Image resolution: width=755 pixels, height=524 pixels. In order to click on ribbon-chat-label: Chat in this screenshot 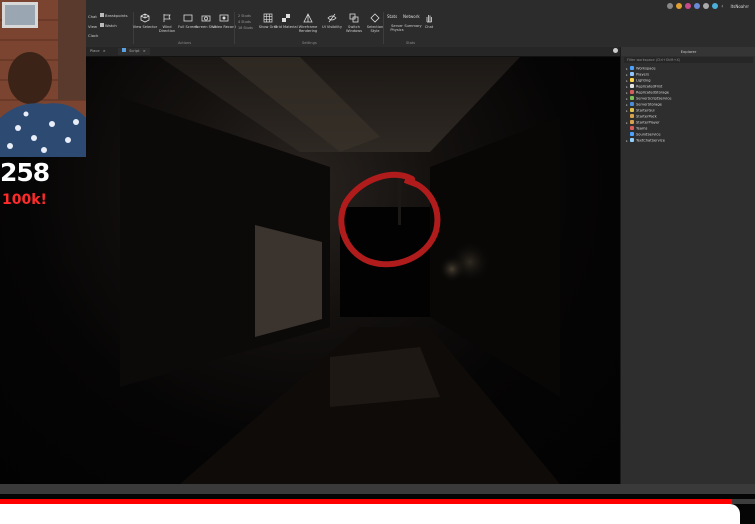, I will do `click(92, 16)`.